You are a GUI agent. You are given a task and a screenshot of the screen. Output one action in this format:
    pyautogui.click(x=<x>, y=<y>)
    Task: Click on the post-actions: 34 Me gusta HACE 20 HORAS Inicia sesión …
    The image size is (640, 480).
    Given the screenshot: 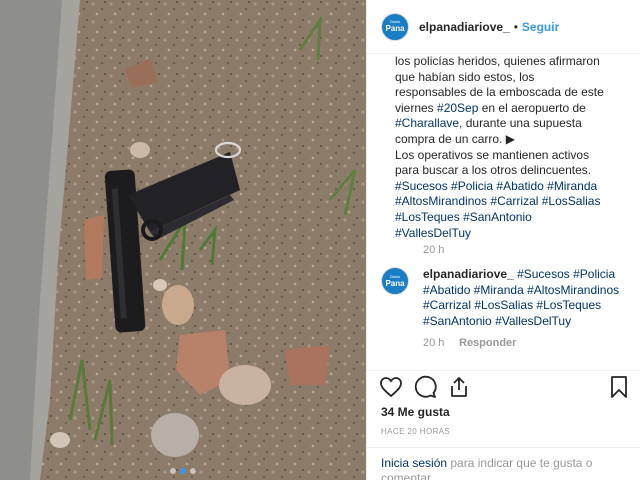 What is the action you would take?
    pyautogui.click(x=503, y=425)
    